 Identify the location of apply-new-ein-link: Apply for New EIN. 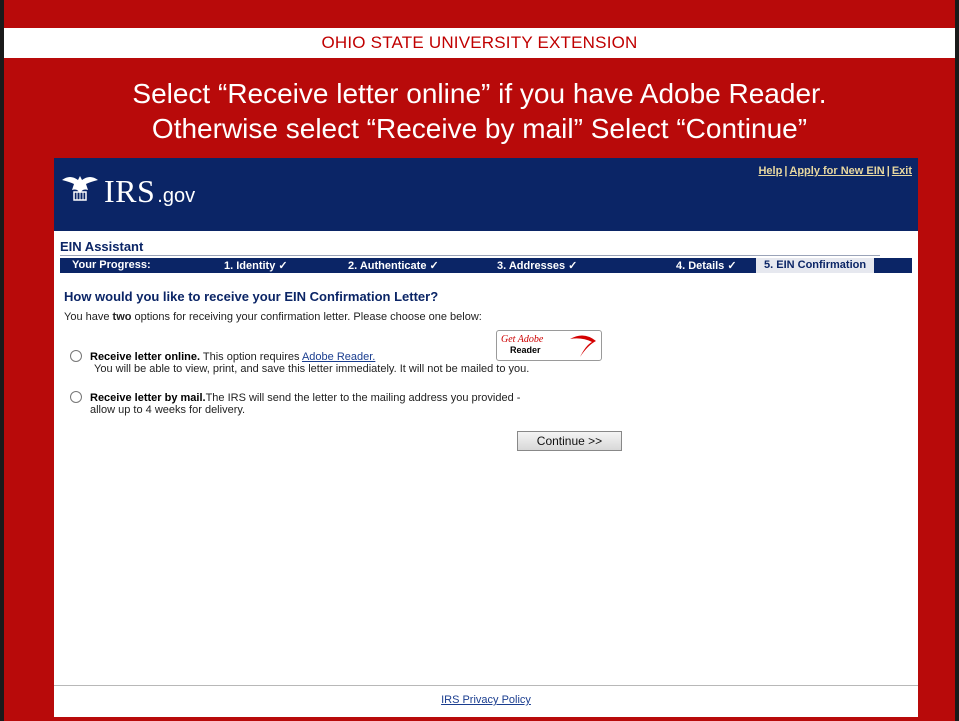
(836, 171).